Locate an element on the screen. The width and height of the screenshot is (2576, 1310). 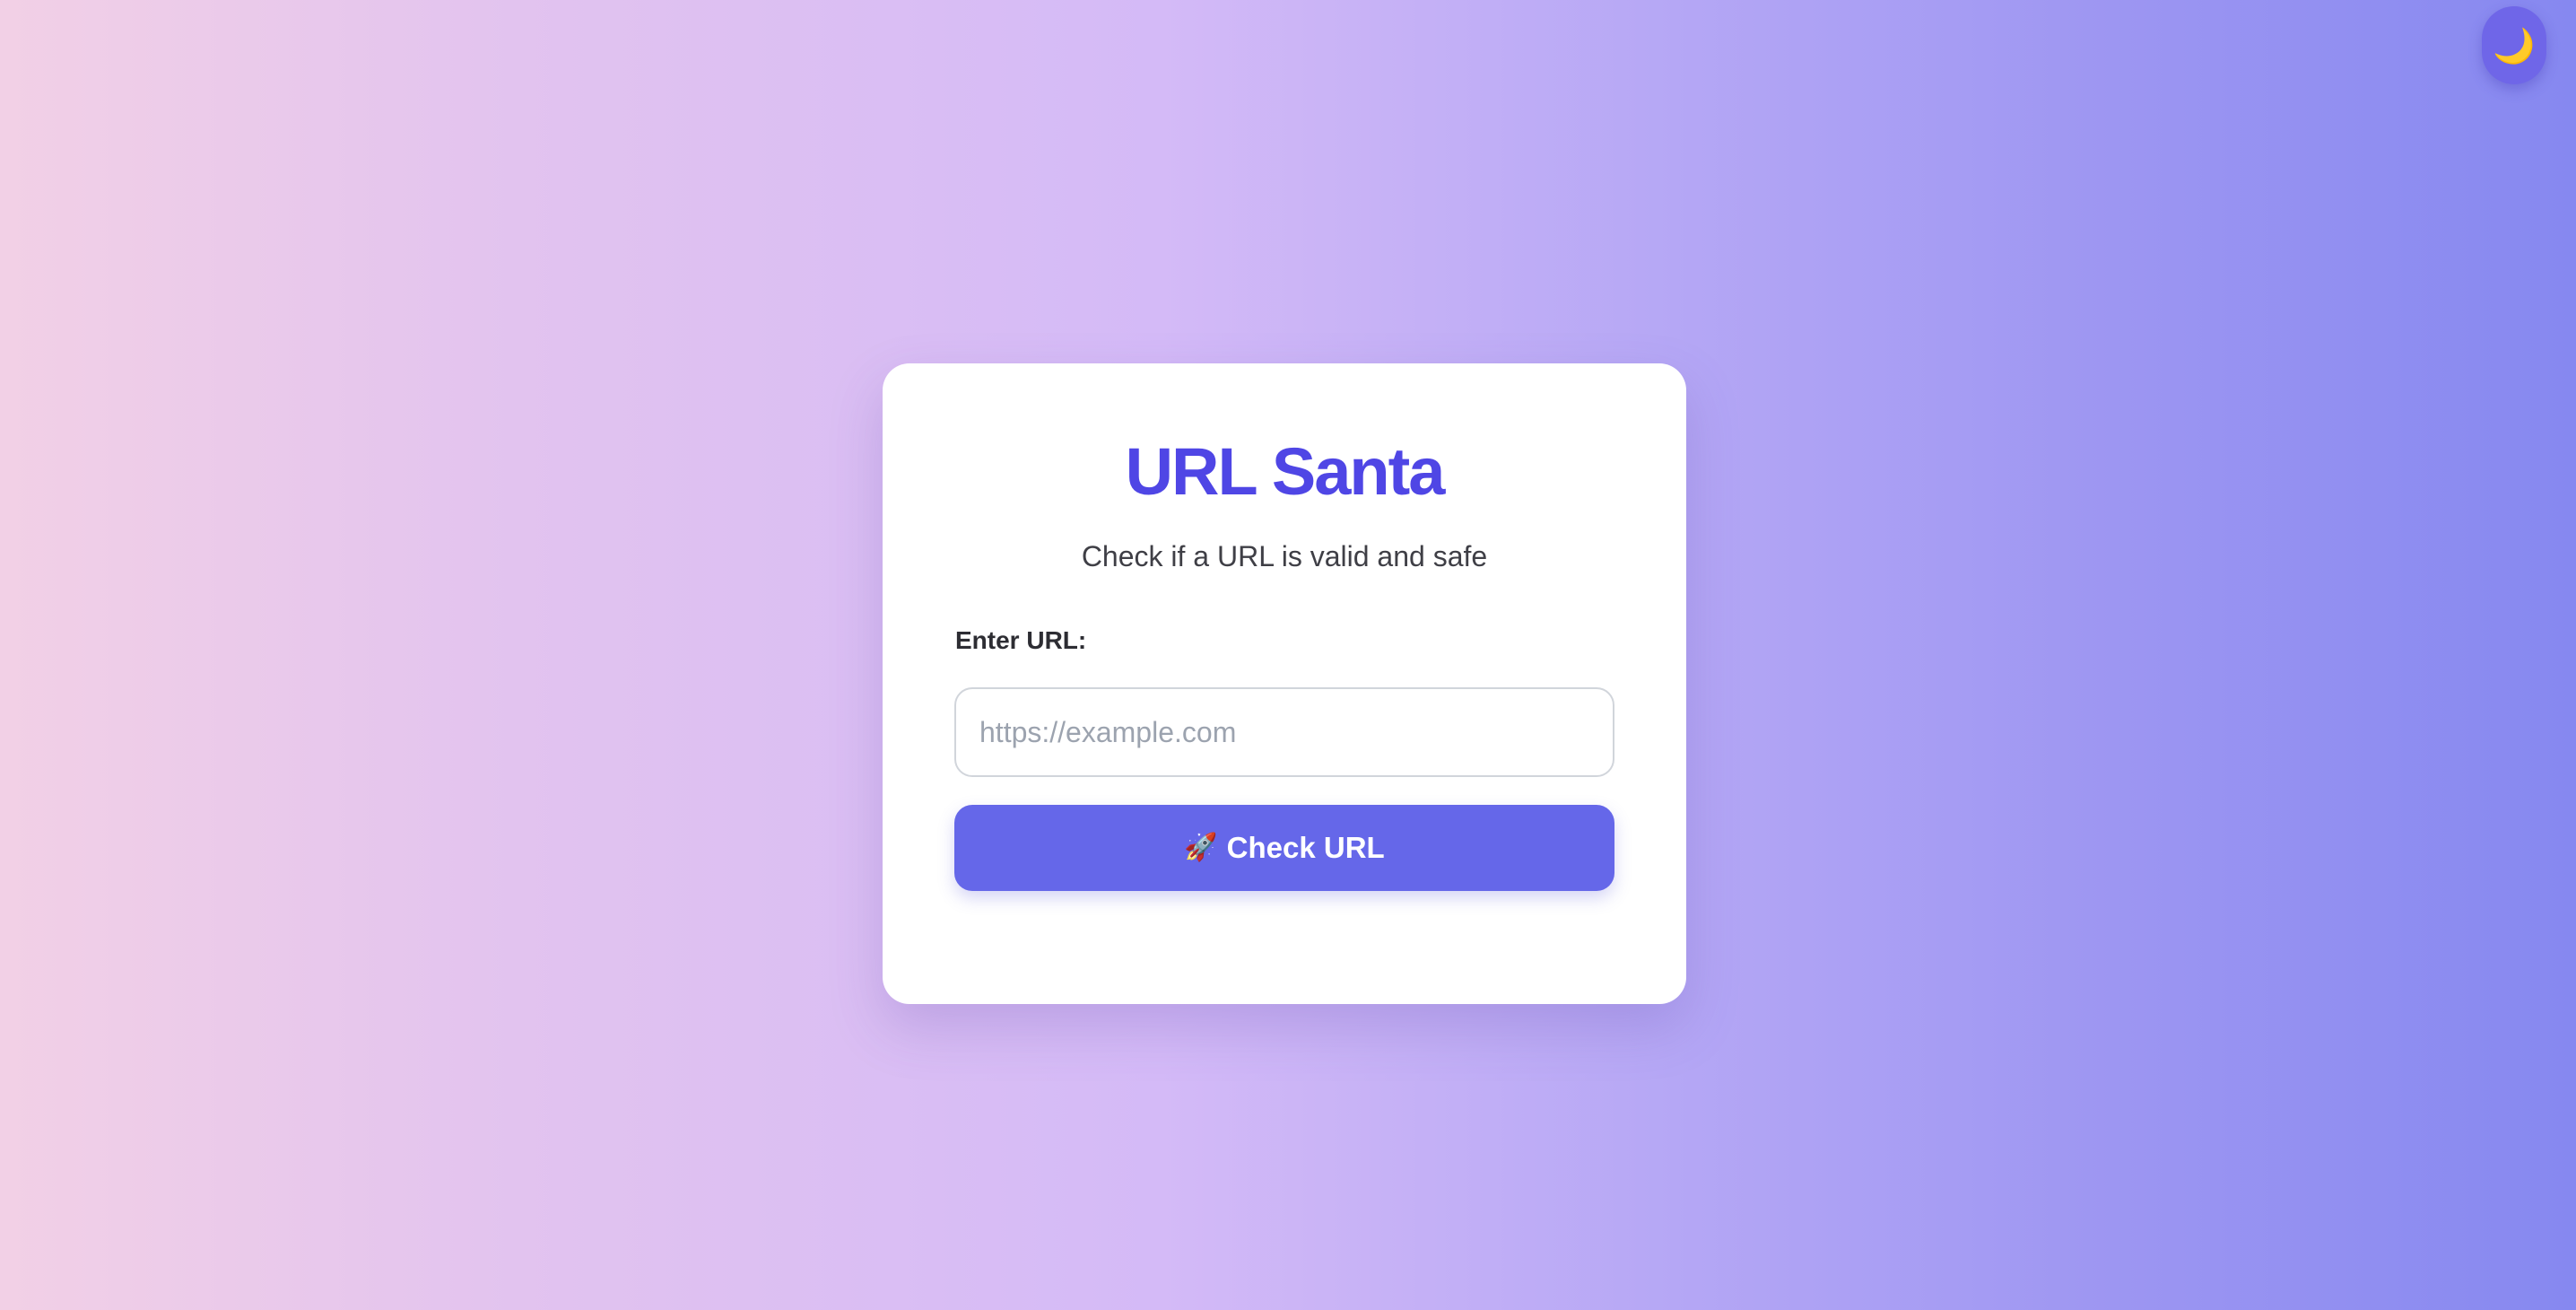
check-url-button-label: Check URL is located at coordinates (1305, 848).